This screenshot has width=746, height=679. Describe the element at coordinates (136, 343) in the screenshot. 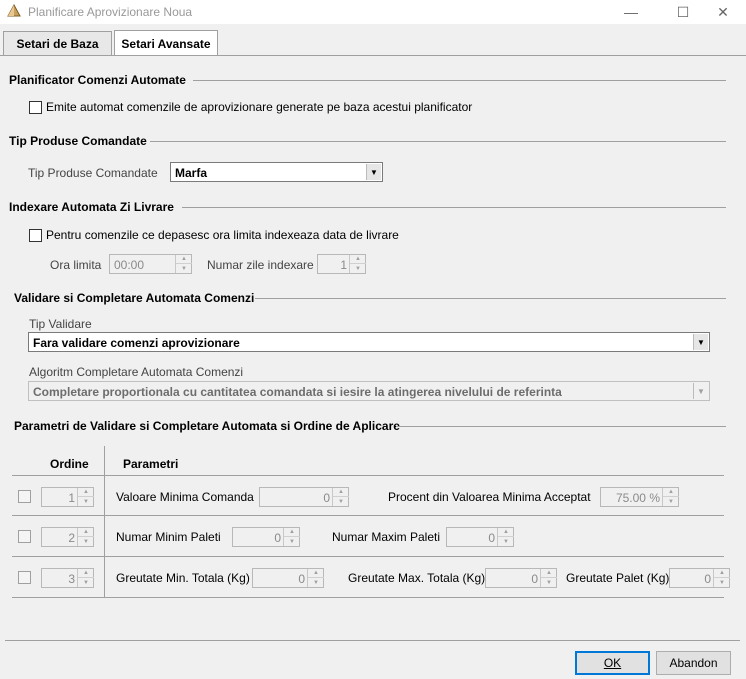

I see `validation-type-value: Fara validare comenzi aprovizionare` at that location.